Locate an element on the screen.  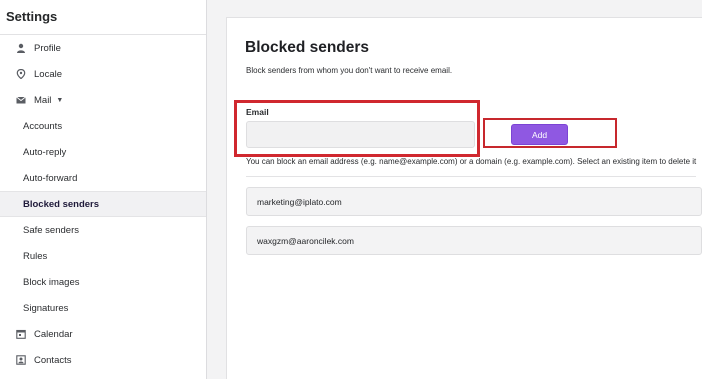
sidebar-item-blocked-senders: Blocked senders is located at coordinates (103, 204).